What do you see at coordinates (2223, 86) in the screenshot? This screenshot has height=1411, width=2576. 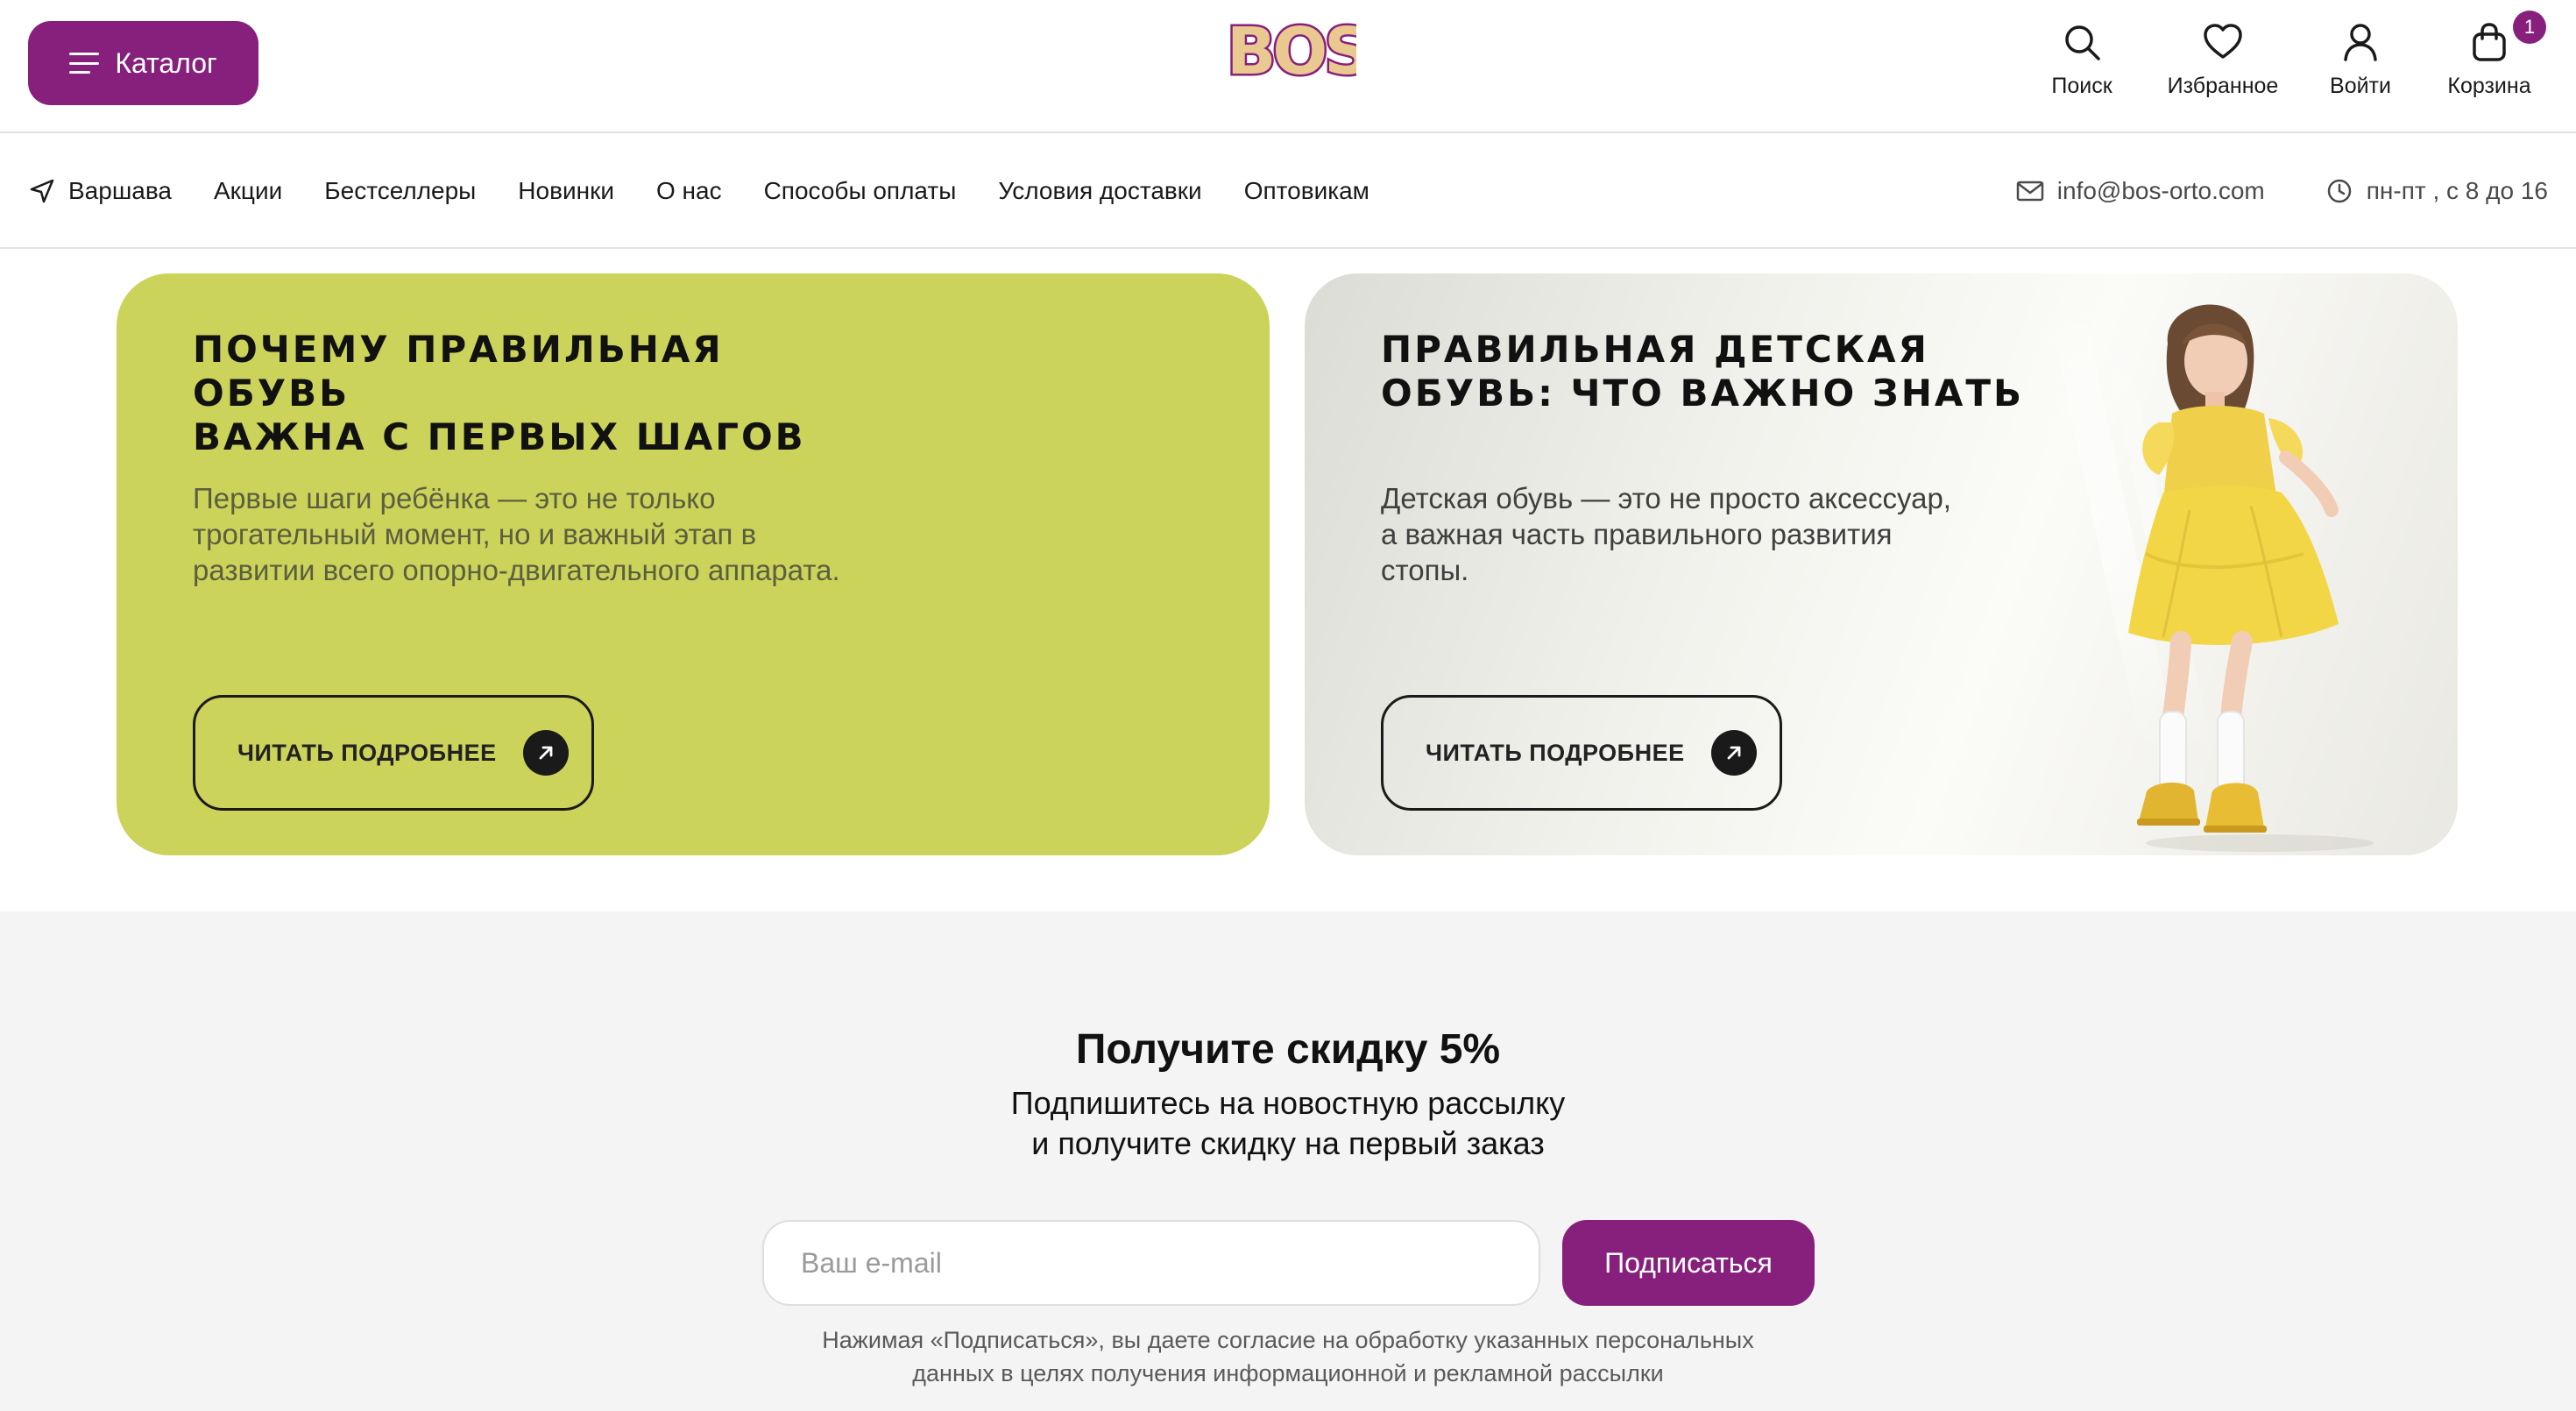 I see `favorites-label: Избранное` at bounding box center [2223, 86].